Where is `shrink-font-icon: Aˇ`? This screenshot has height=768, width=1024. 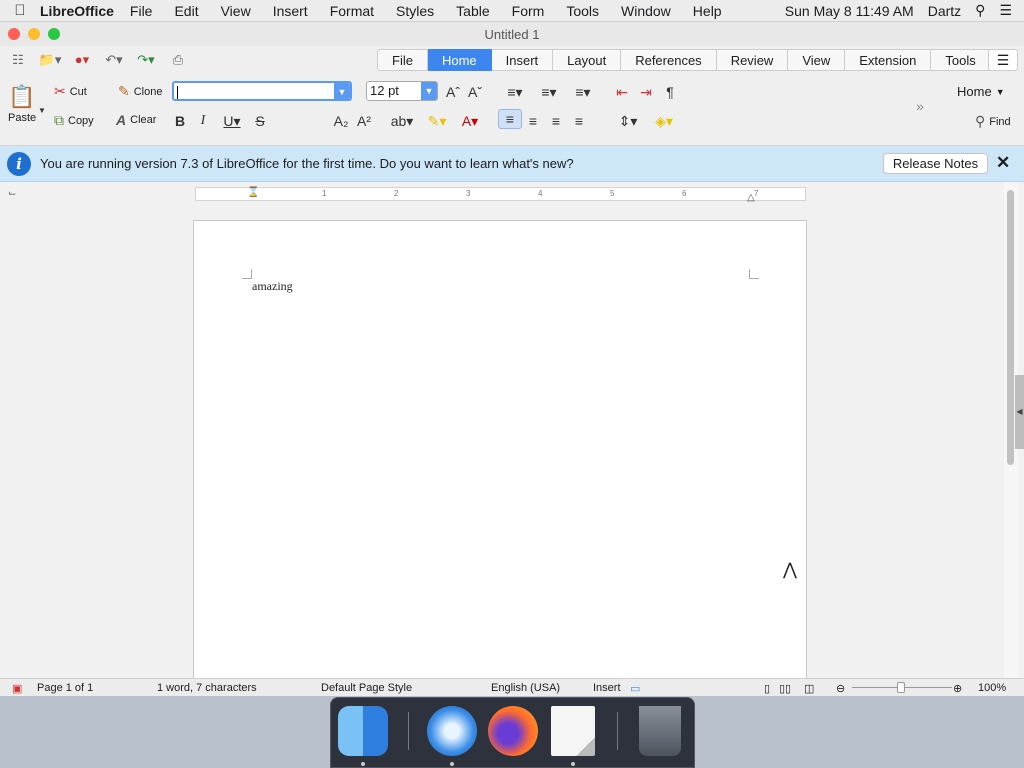 shrink-font-icon: Aˇ is located at coordinates (475, 92).